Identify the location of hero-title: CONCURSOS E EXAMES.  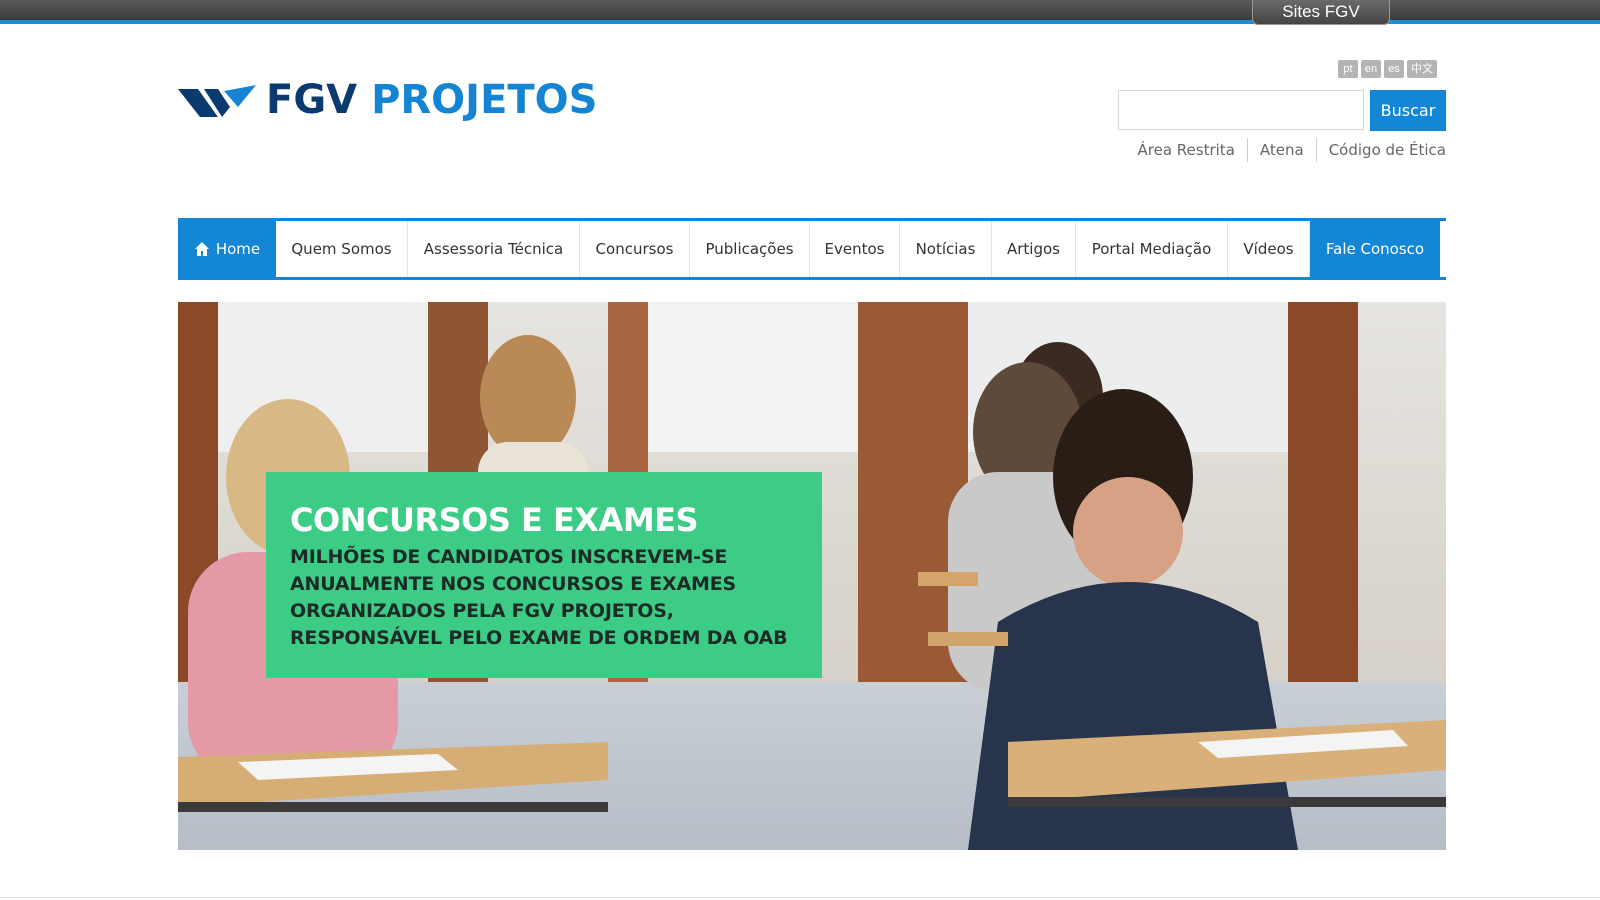
(494, 520).